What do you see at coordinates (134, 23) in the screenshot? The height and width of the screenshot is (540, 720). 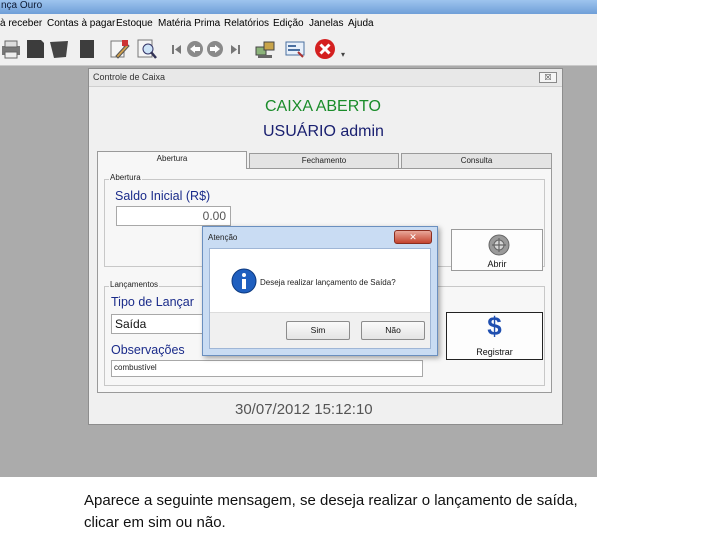 I see `menu-estoque: Estoque` at bounding box center [134, 23].